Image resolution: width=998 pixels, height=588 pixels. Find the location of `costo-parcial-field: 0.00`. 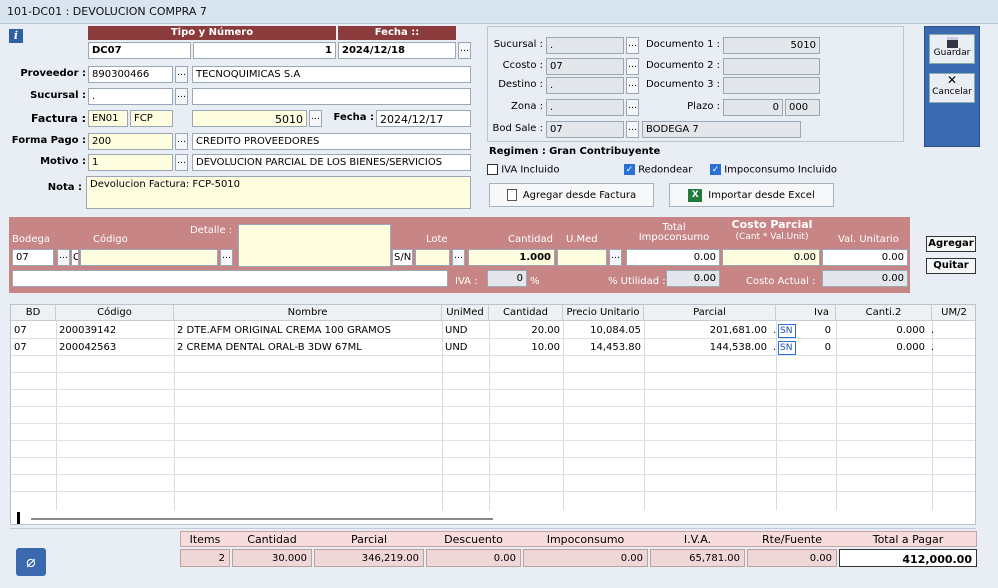

costo-parcial-field: 0.00 is located at coordinates (771, 257).